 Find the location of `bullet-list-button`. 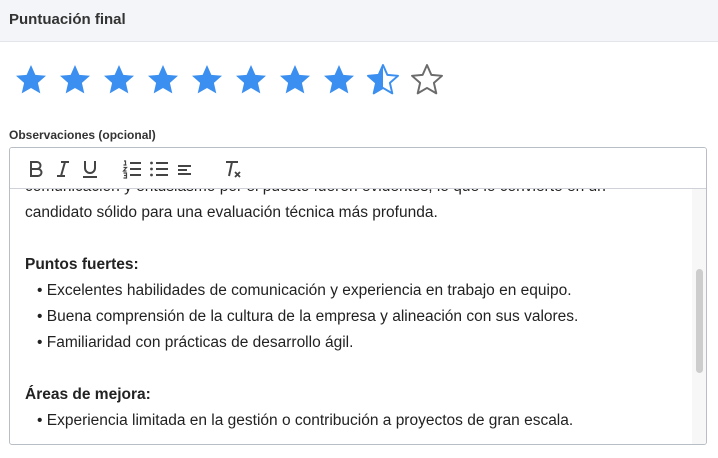

bullet-list-button is located at coordinates (159, 169).